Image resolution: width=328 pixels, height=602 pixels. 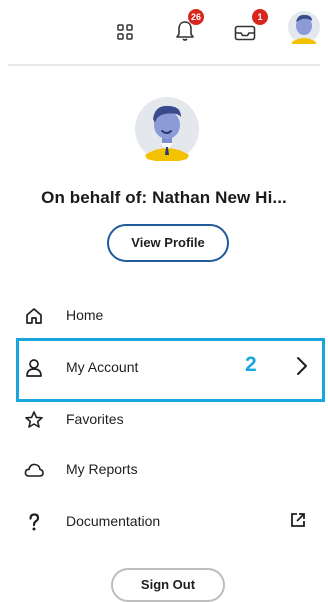 I want to click on menu-item-home: Home, so click(x=164, y=316).